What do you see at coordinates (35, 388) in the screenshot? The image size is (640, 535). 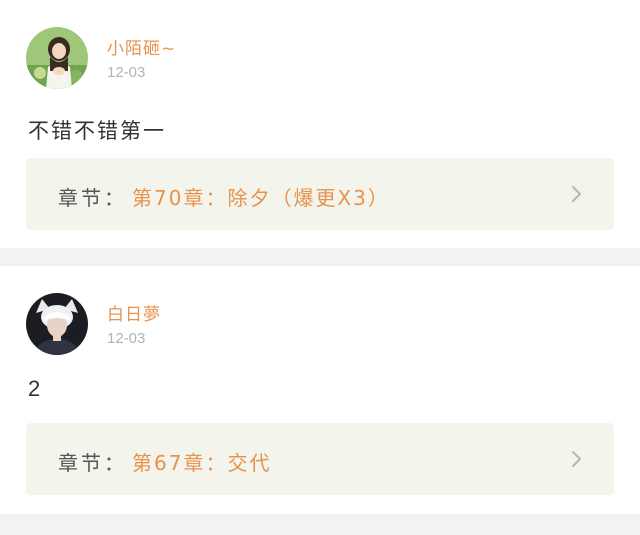 I see `comment-text: 2` at bounding box center [35, 388].